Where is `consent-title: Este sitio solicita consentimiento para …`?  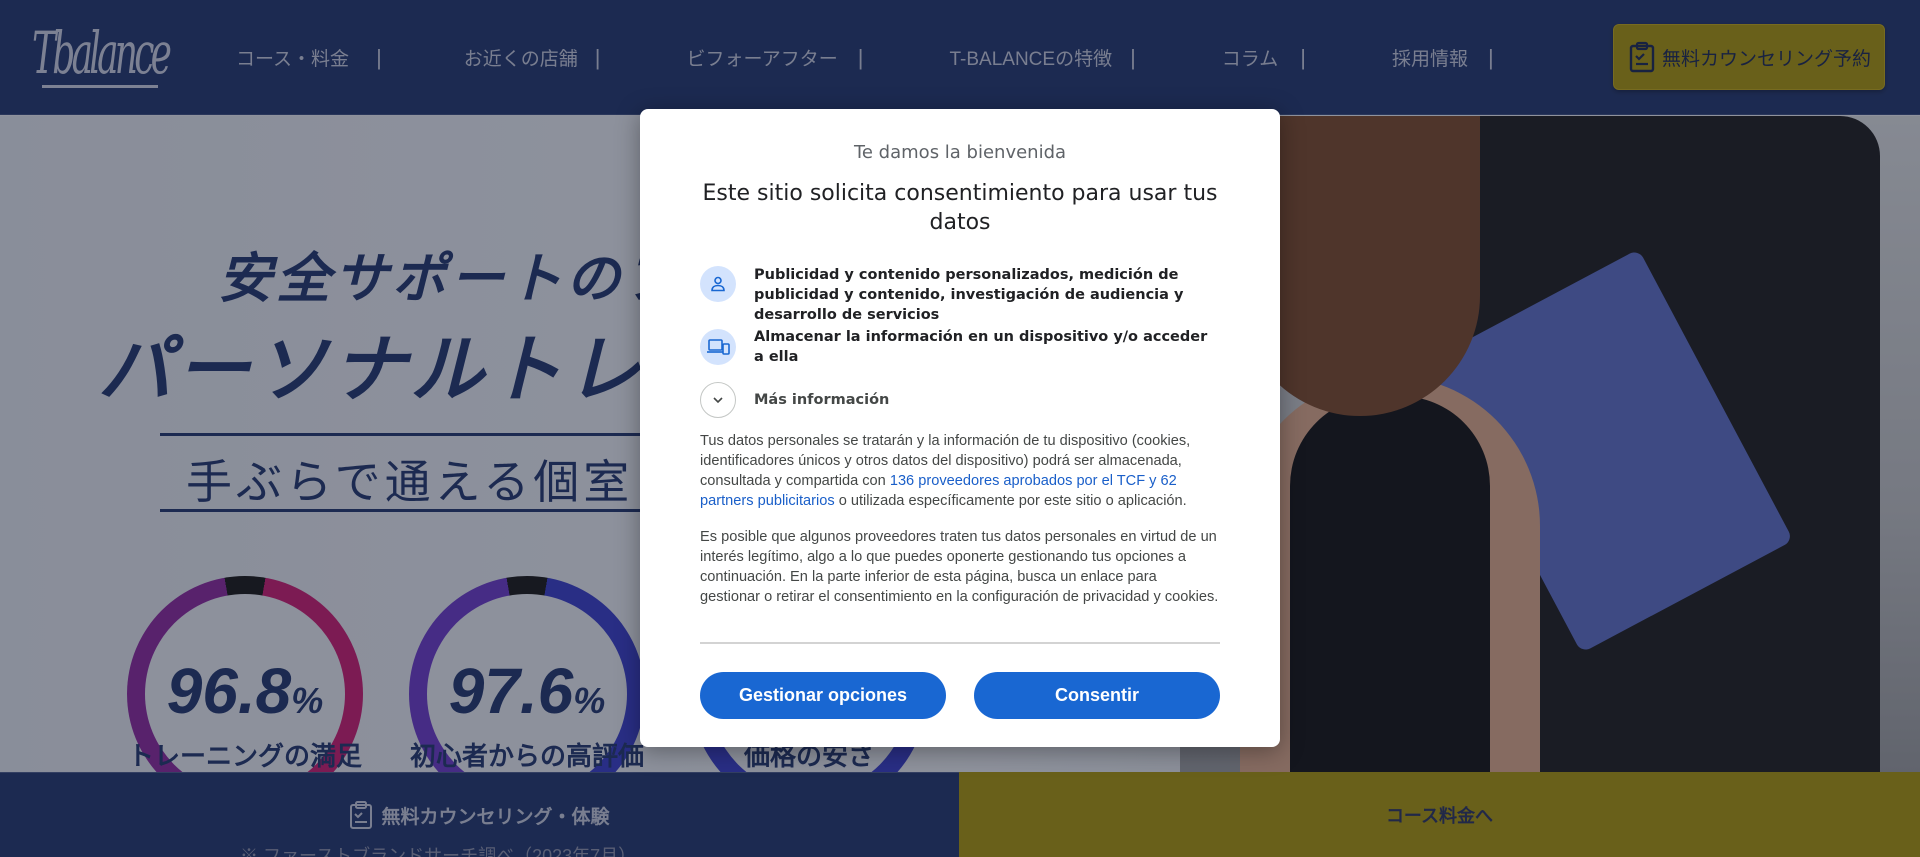 consent-title: Este sitio solicita consentimiento para … is located at coordinates (960, 208).